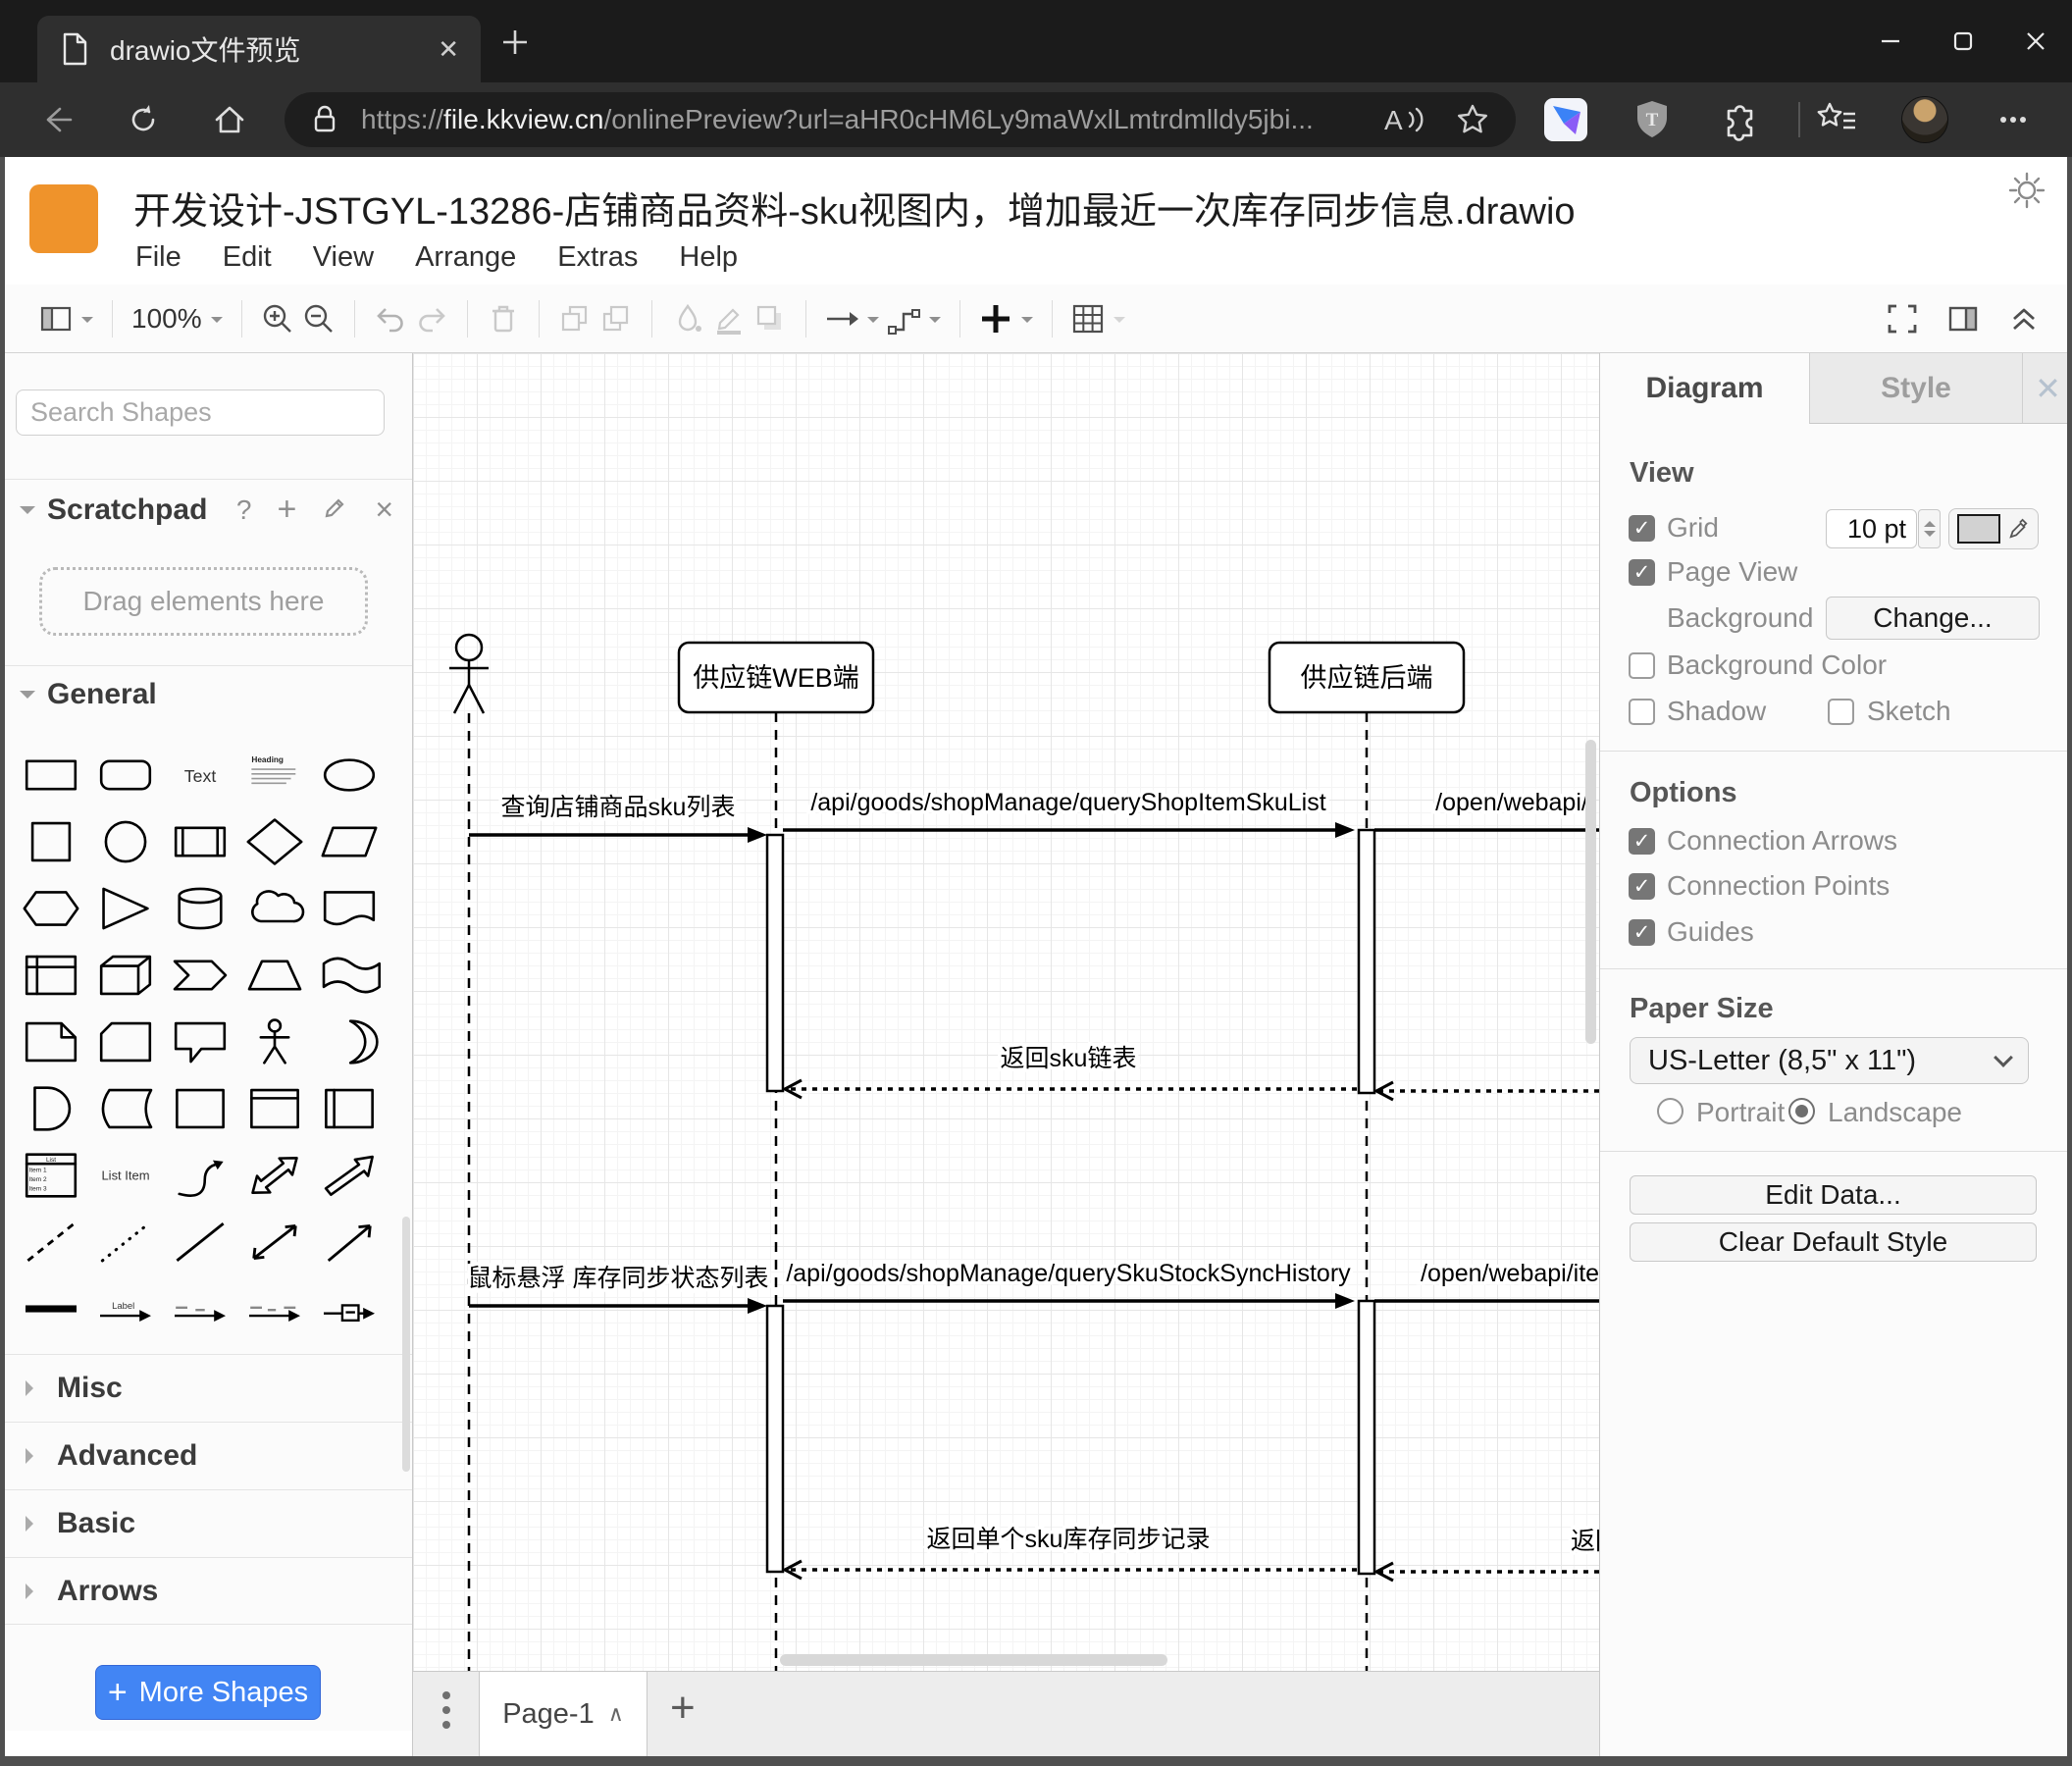  Describe the element at coordinates (1833, 1242) in the screenshot. I see `clear-default-style-button: Clear Default Style` at that location.